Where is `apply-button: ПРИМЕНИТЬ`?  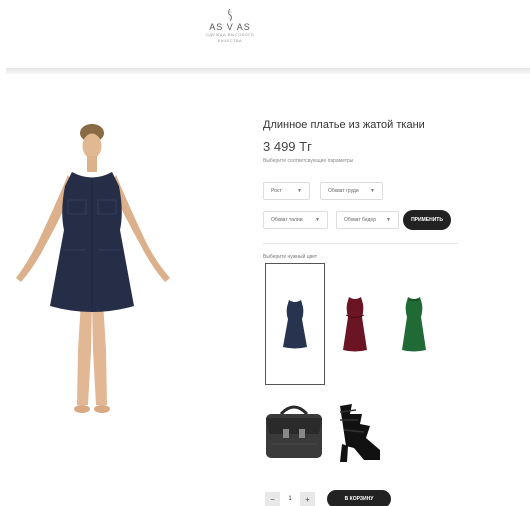 apply-button: ПРИМЕНИТЬ is located at coordinates (427, 220).